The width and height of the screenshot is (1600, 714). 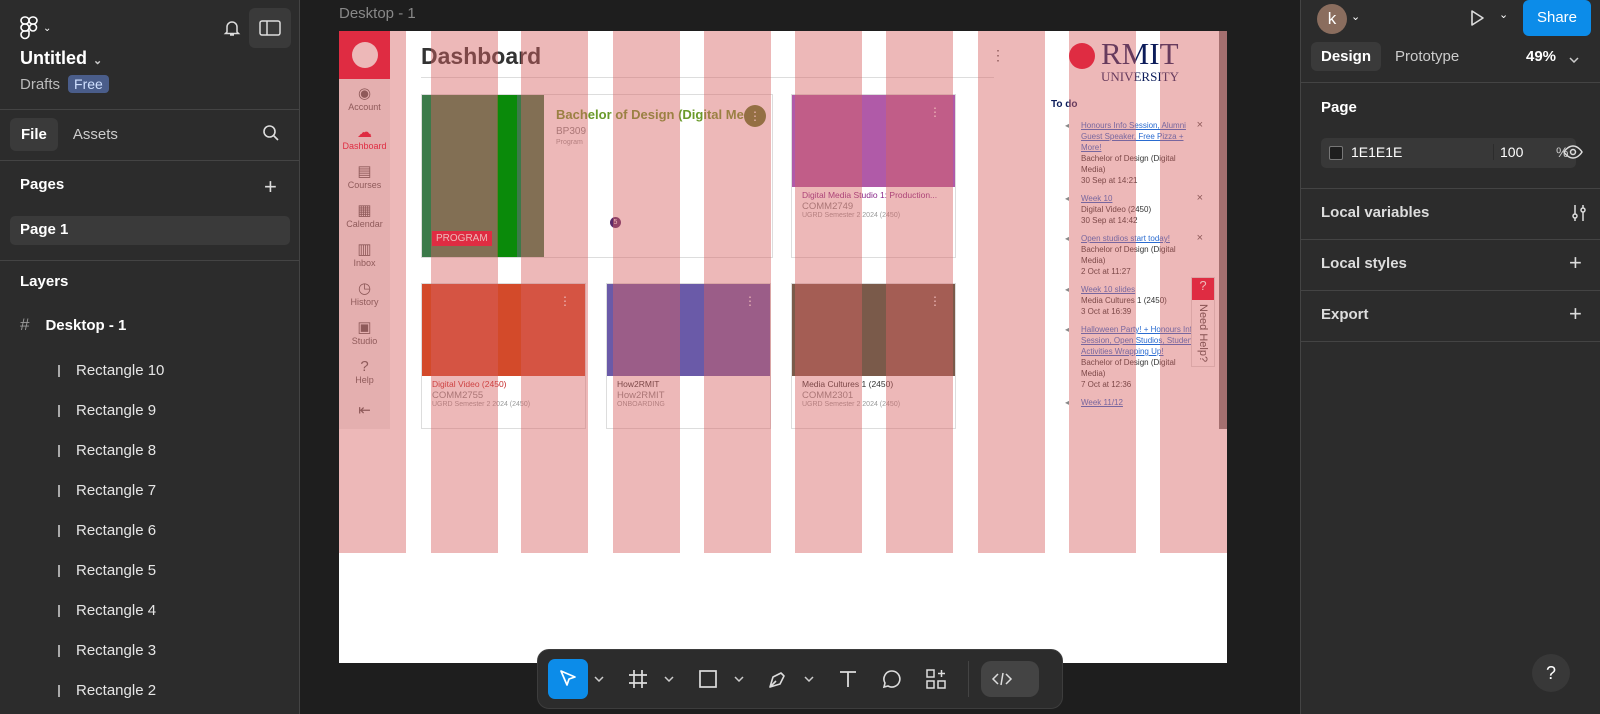 I want to click on page-item: Page 1, so click(x=150, y=230).